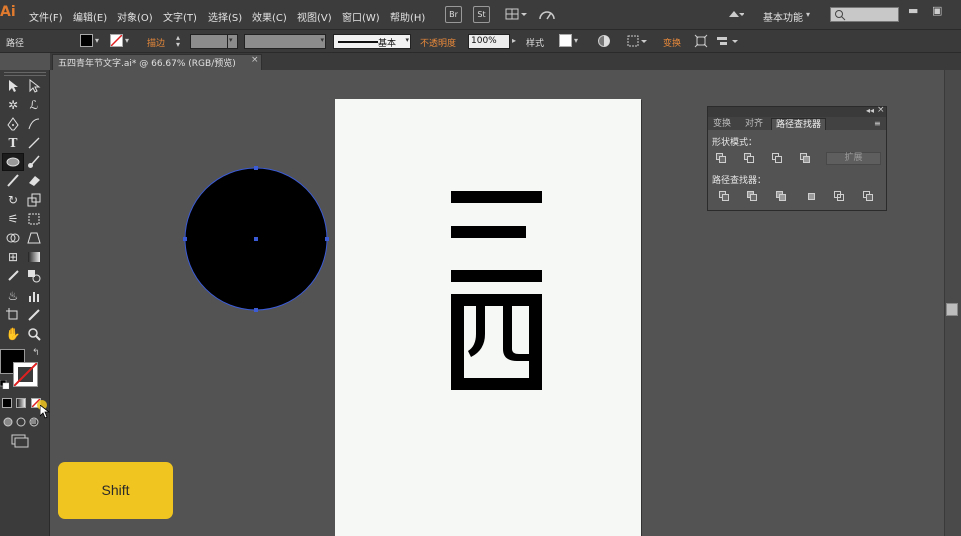 The width and height of the screenshot is (961, 536). I want to click on brush-definition: 基本 ▾, so click(372, 41).